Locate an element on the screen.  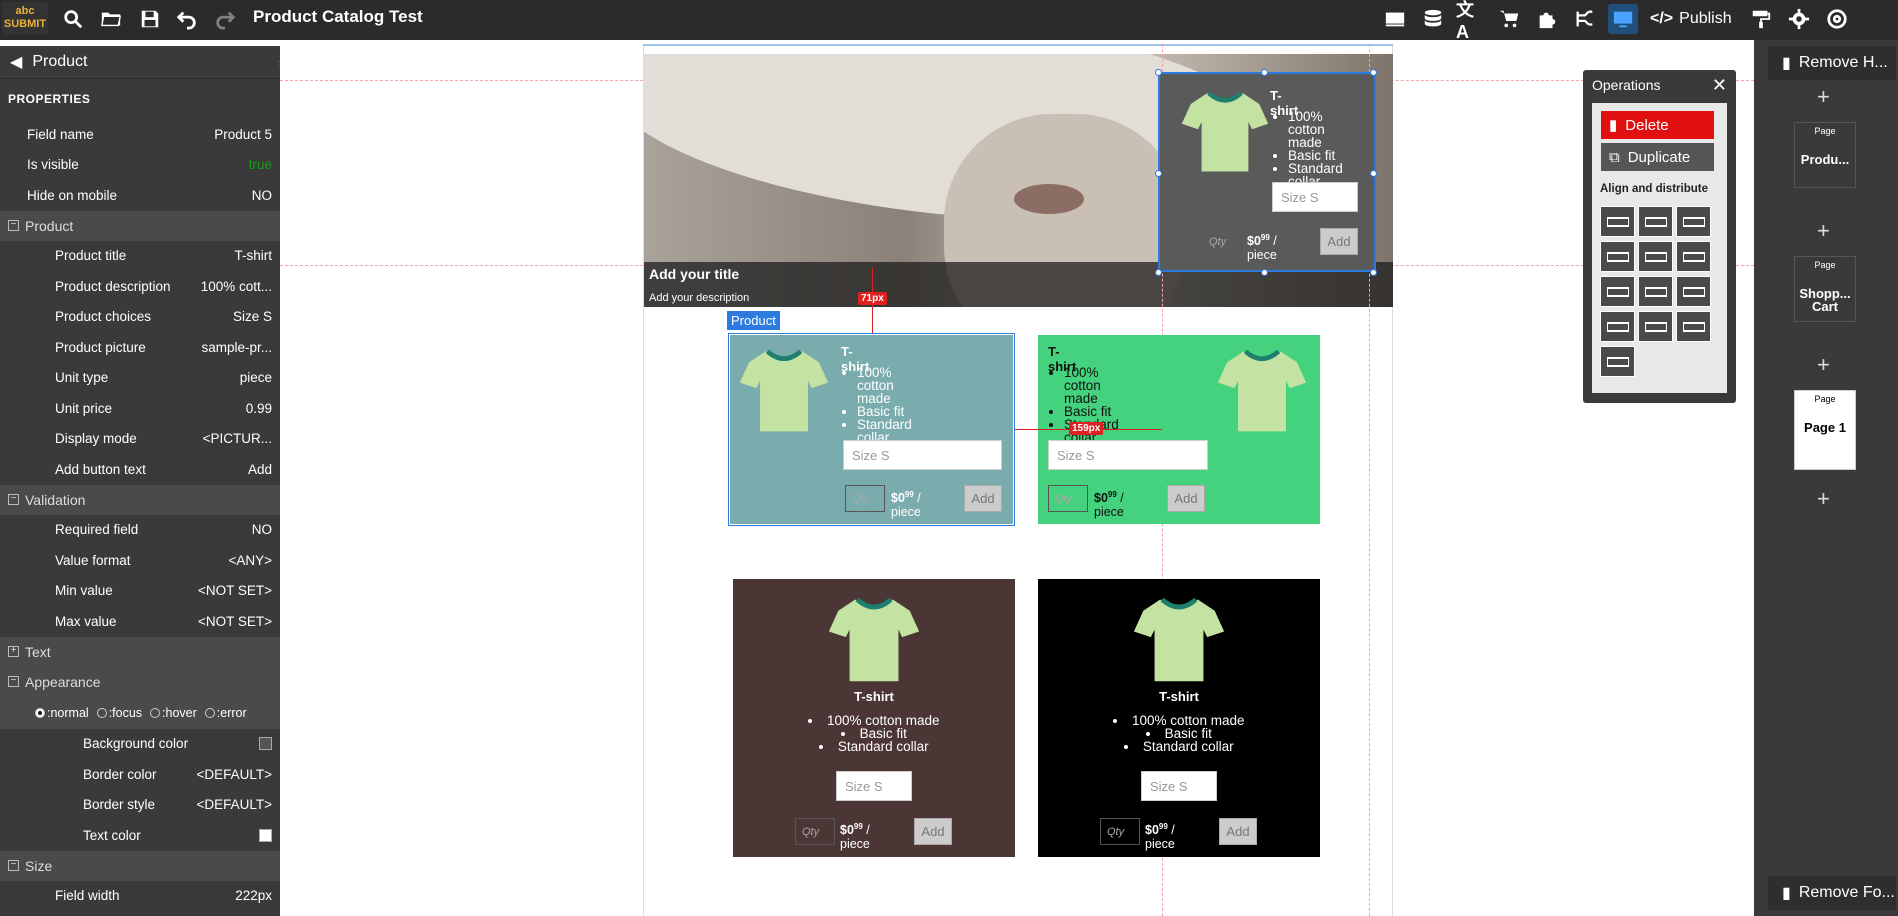
property-row: Border color <DEFAULT> is located at coordinates (140, 774).